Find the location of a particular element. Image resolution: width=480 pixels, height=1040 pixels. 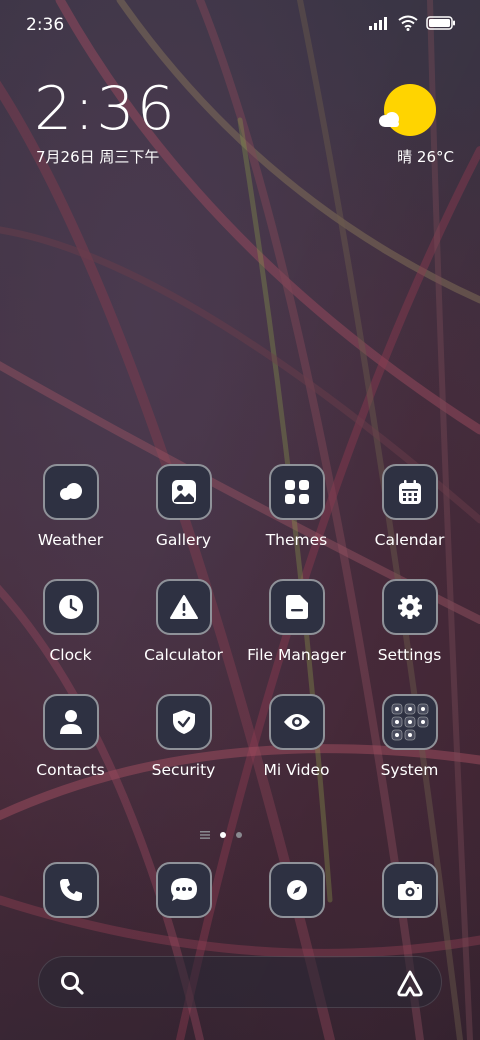

page-dot is located at coordinates (239, 835).